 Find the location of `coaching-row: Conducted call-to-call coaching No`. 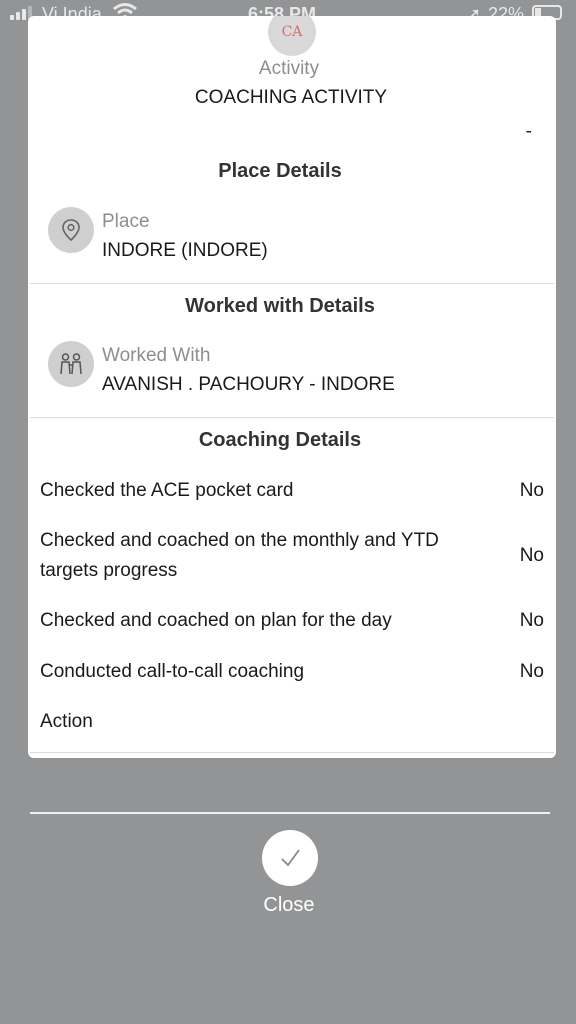

coaching-row: Conducted call-to-call coaching No is located at coordinates (292, 672).